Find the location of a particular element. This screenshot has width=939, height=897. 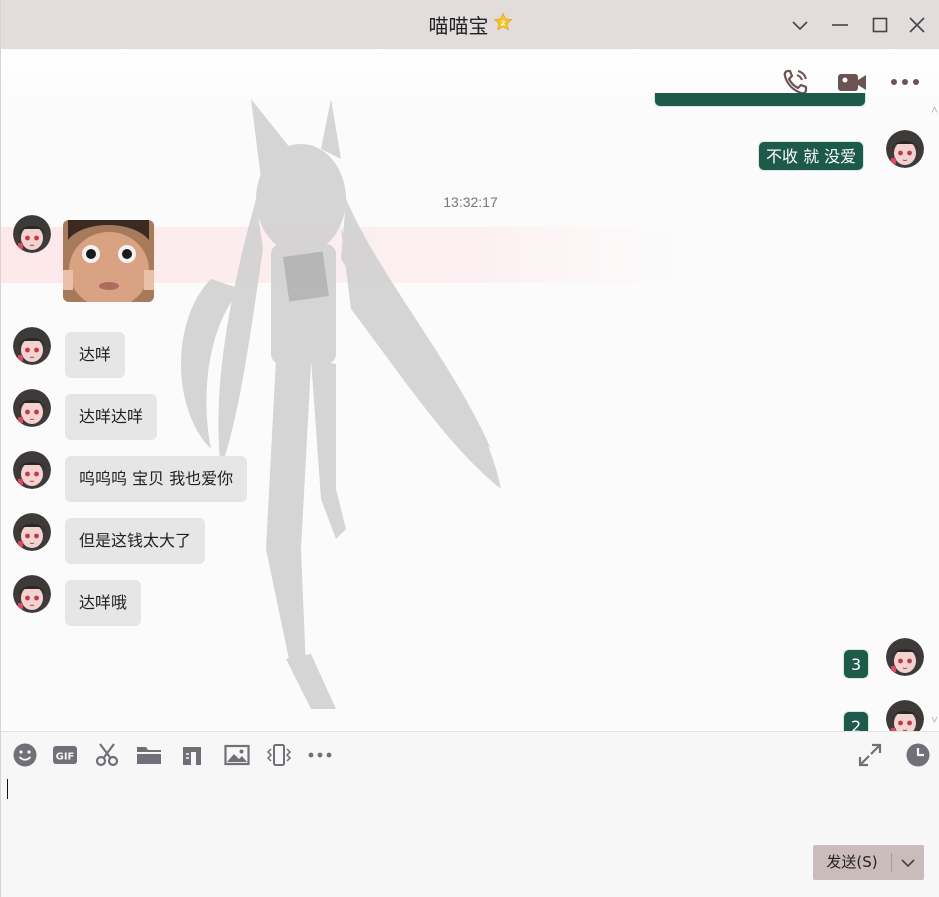

expand-icon is located at coordinates (870, 755).